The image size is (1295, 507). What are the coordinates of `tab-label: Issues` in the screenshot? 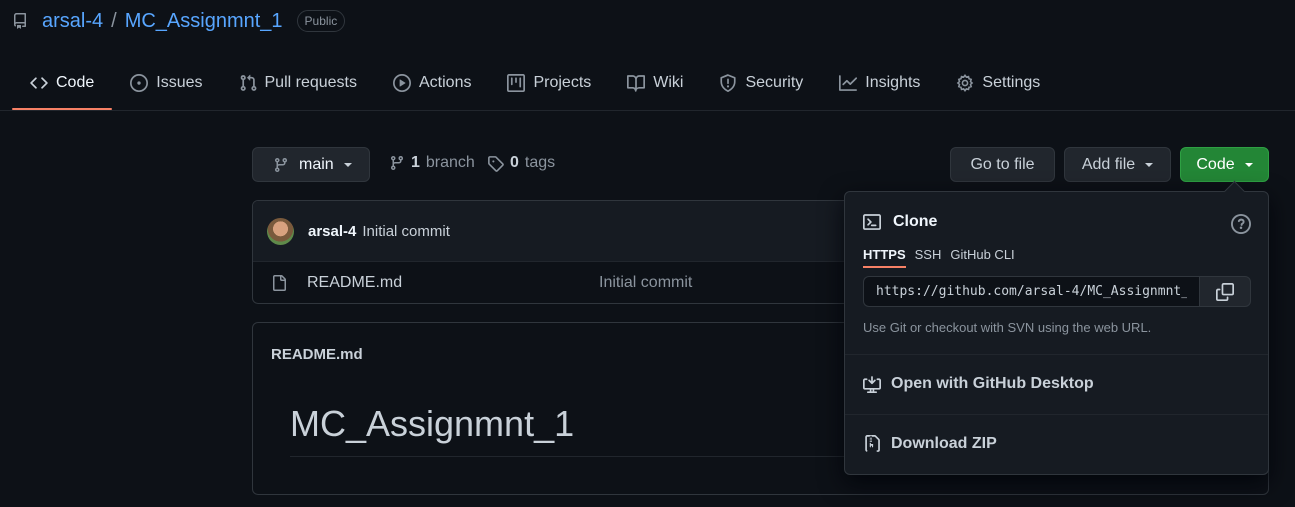 It's located at (179, 82).